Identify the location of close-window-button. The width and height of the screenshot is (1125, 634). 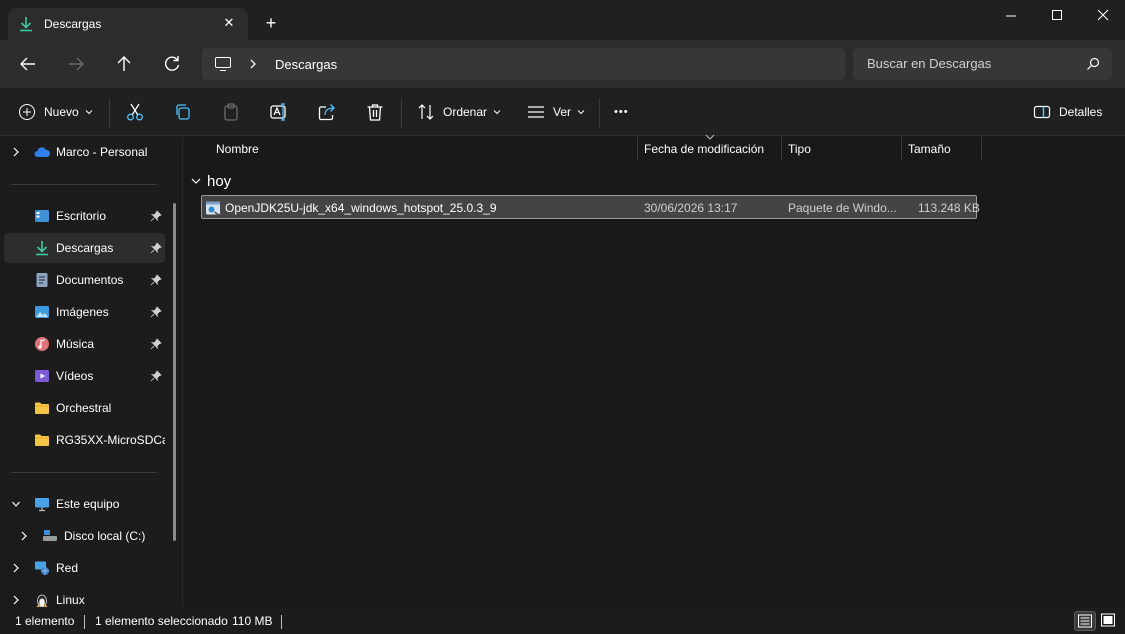
(1102, 16).